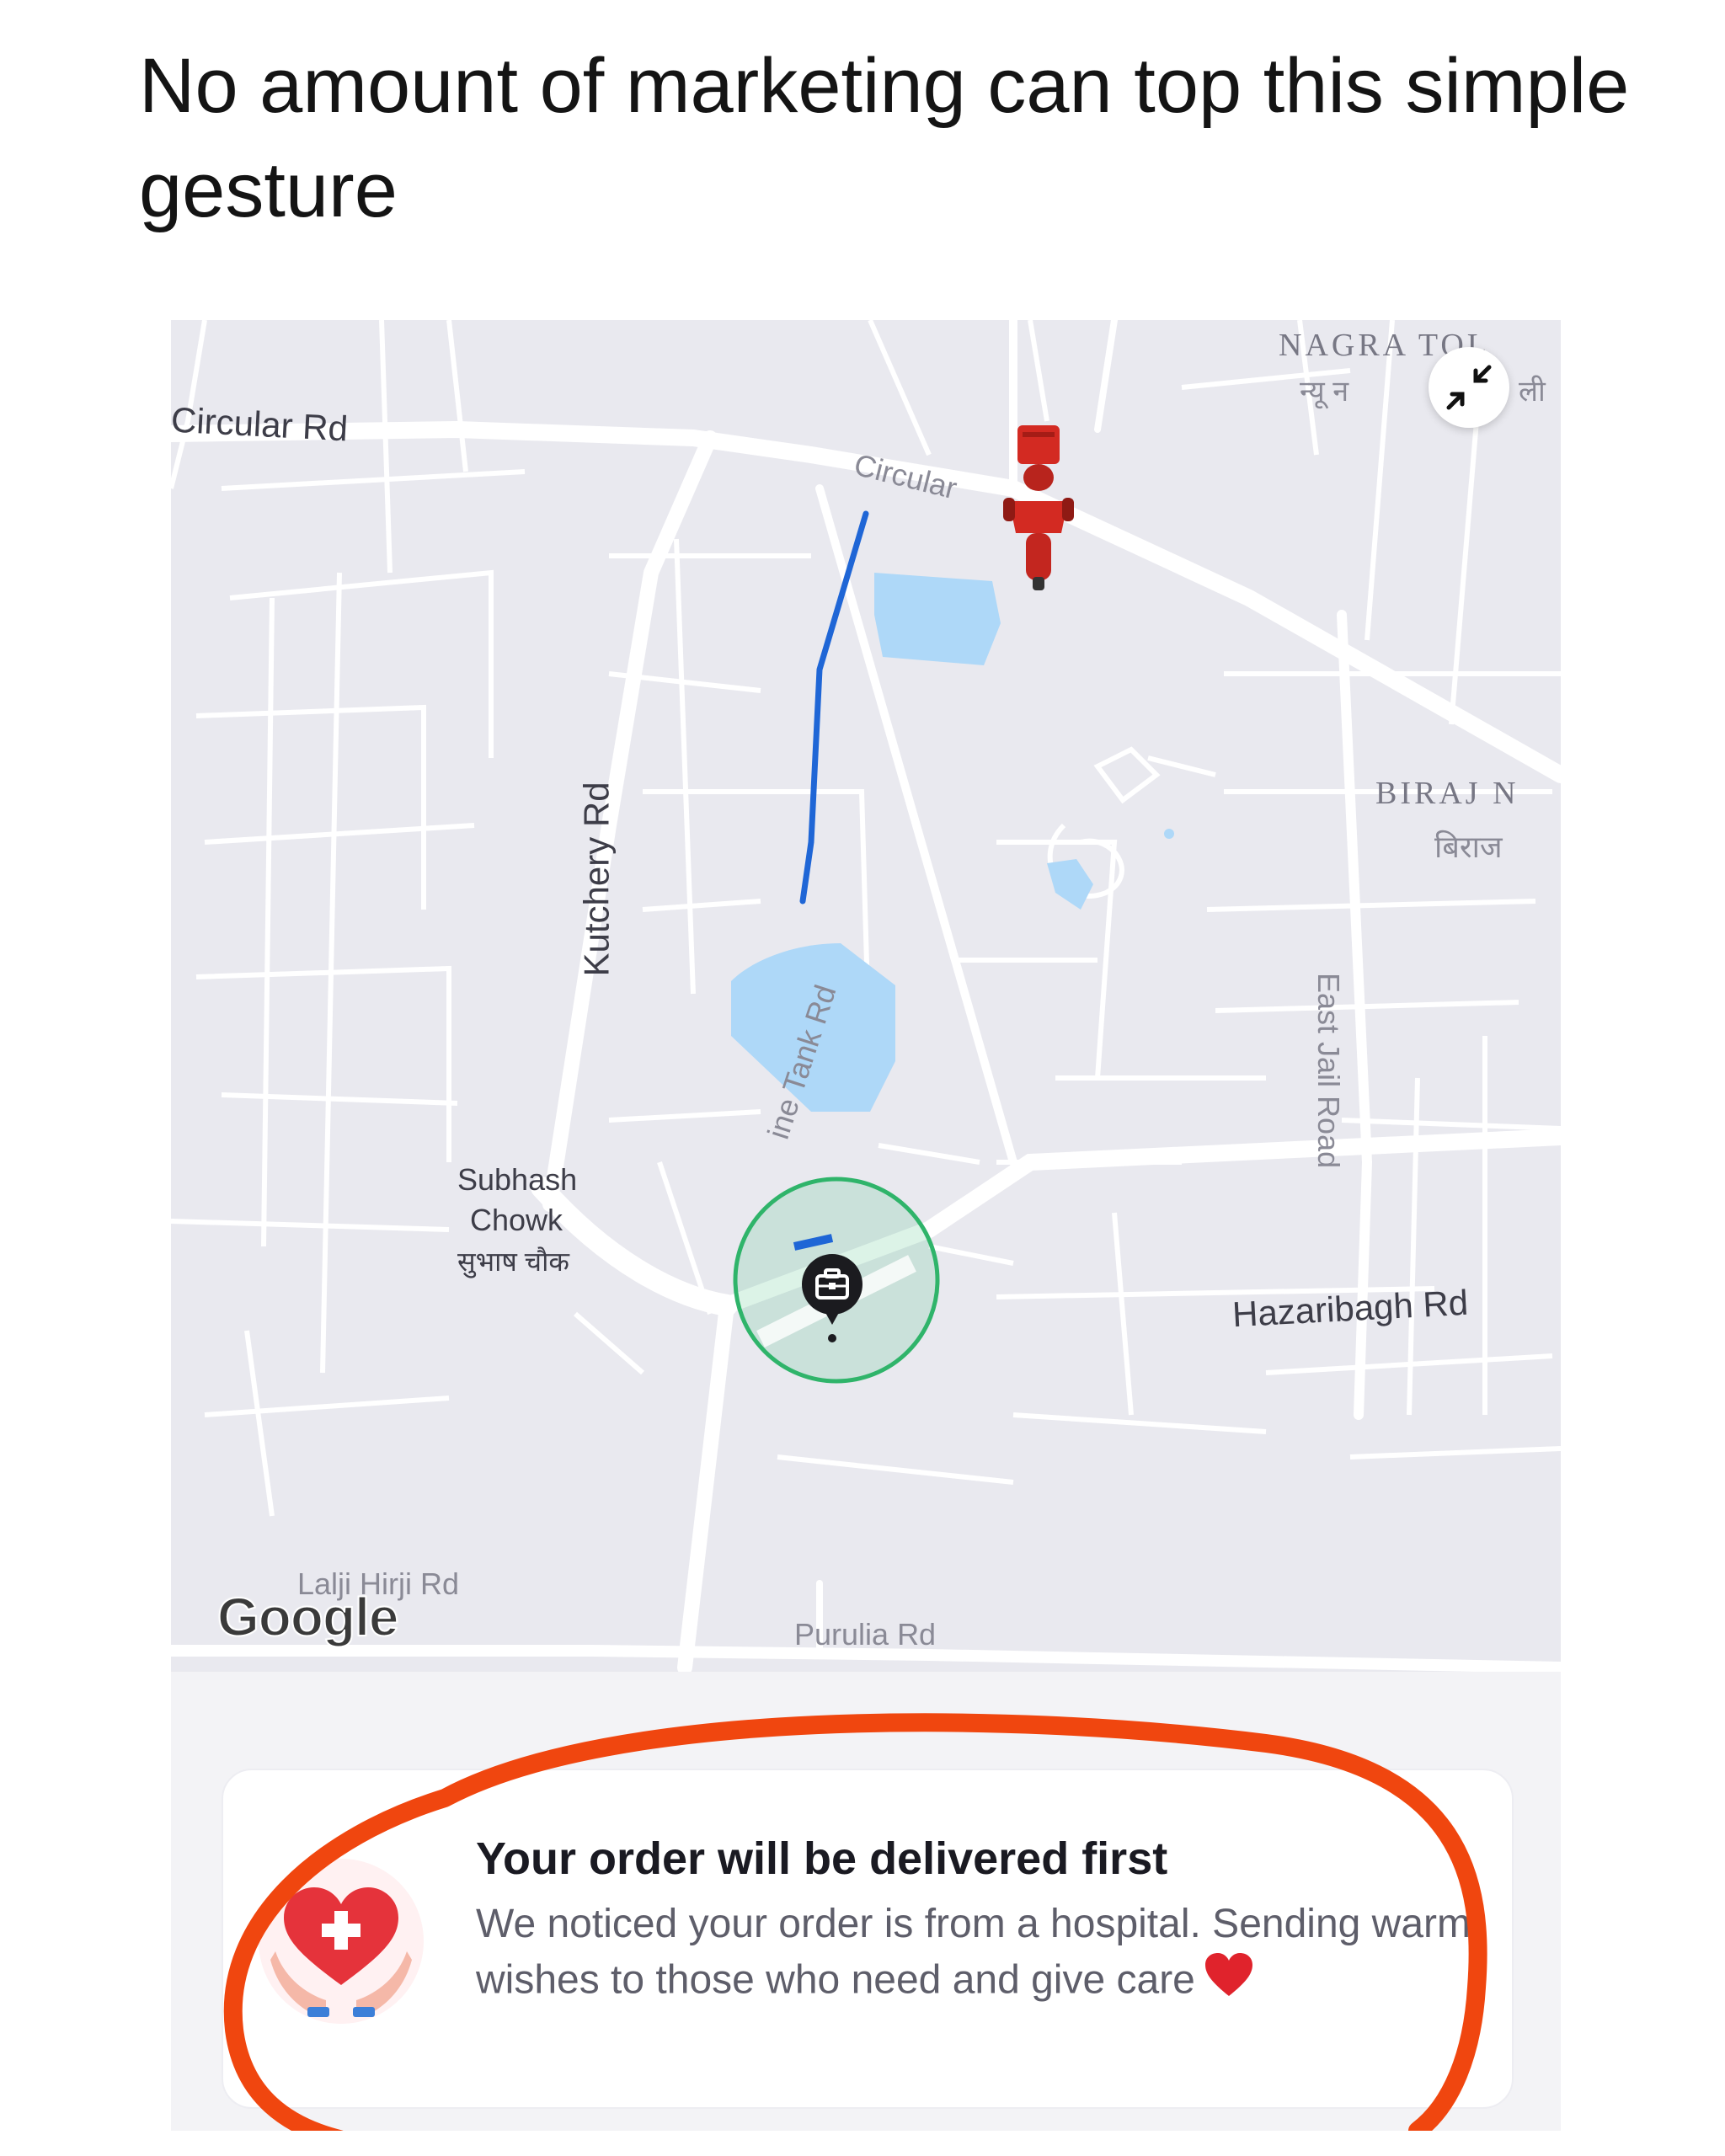 The width and height of the screenshot is (1725, 2156). Describe the element at coordinates (834, 707) in the screenshot. I see `route-line` at that location.